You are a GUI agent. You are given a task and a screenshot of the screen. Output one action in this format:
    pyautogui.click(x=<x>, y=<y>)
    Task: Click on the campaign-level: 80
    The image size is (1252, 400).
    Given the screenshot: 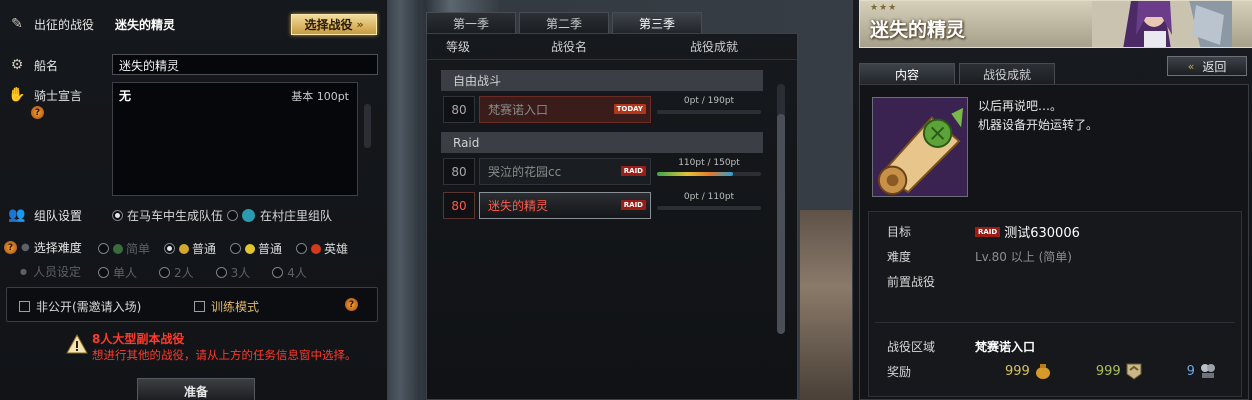 What is the action you would take?
    pyautogui.click(x=459, y=109)
    